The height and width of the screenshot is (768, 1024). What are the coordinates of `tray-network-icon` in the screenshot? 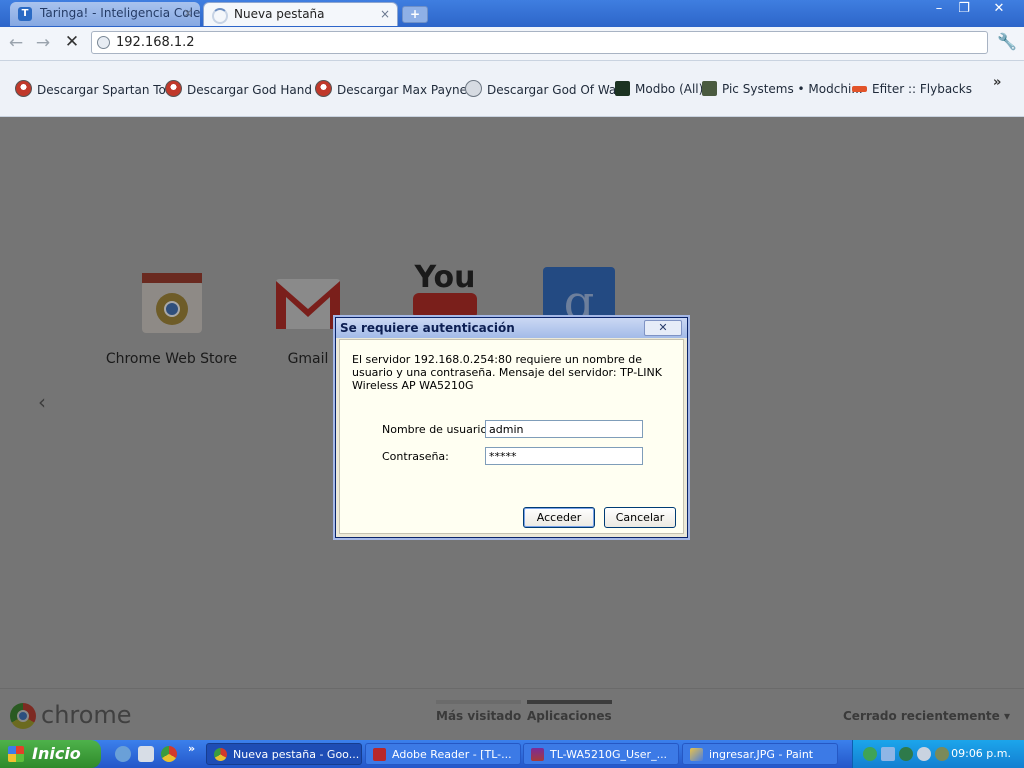 It's located at (870, 754).